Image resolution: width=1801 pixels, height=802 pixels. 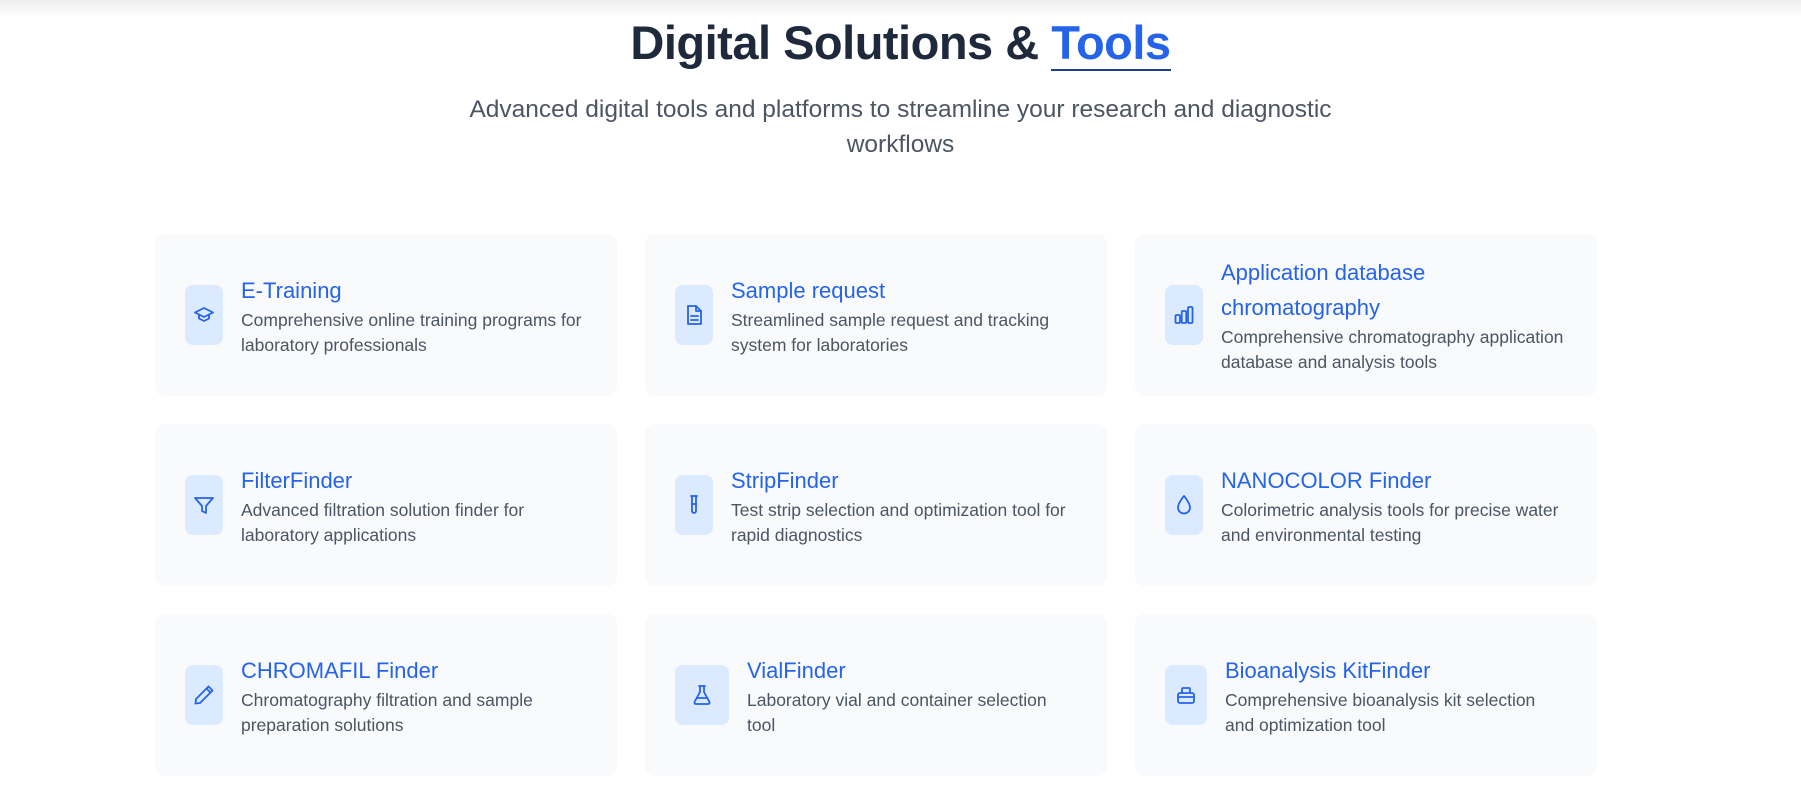 I want to click on tool-card-title: FilterFinder, so click(x=414, y=480).